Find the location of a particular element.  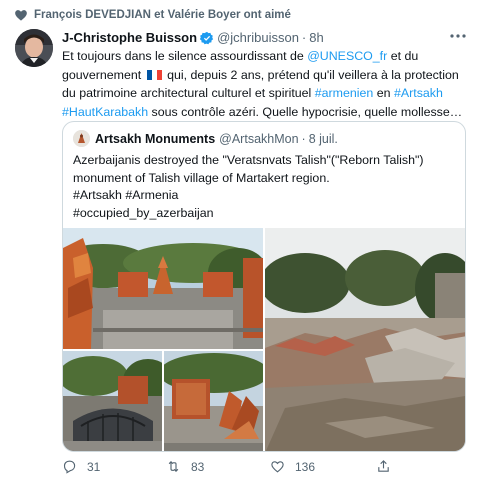

avatar is located at coordinates (34, 48).